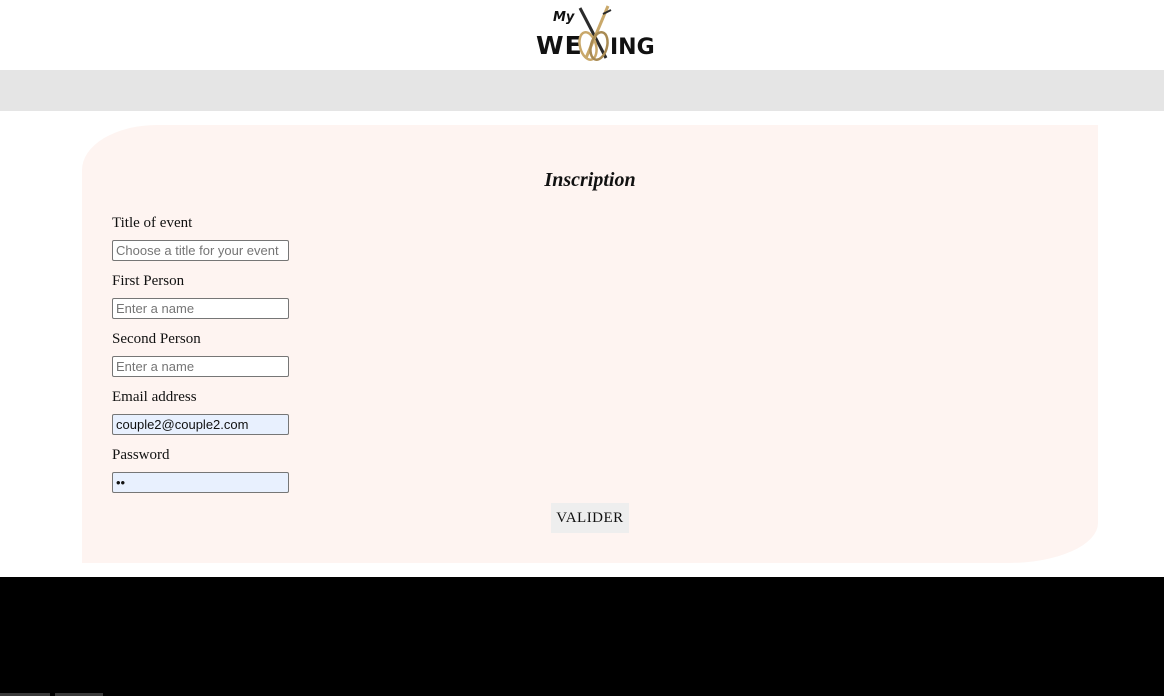  What do you see at coordinates (141, 455) in the screenshot?
I see `password-label: Password` at bounding box center [141, 455].